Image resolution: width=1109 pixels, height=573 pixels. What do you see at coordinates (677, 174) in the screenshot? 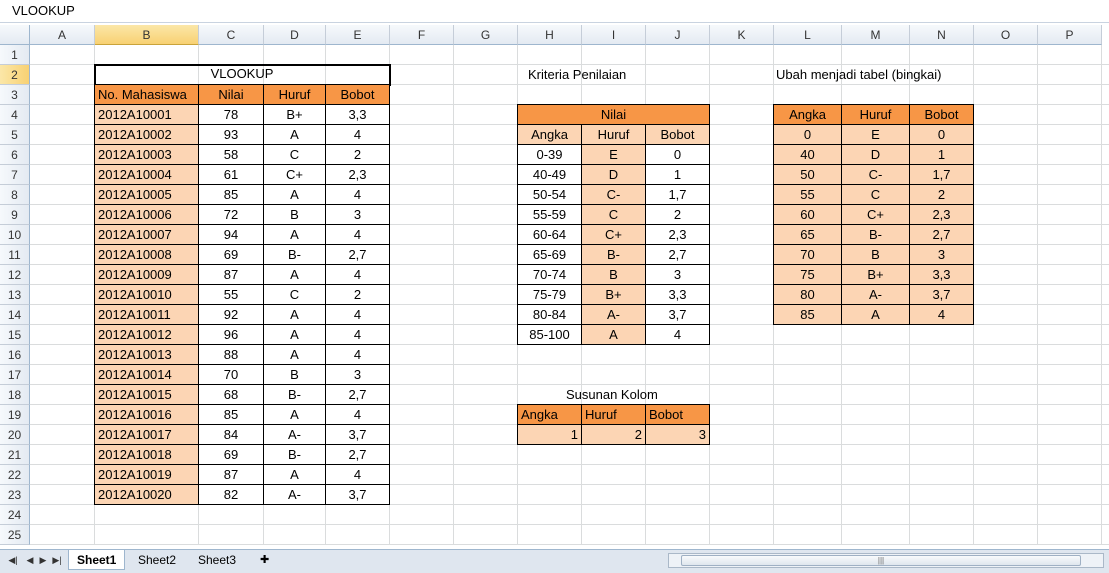
I see `criteria-cell: 1` at bounding box center [677, 174].